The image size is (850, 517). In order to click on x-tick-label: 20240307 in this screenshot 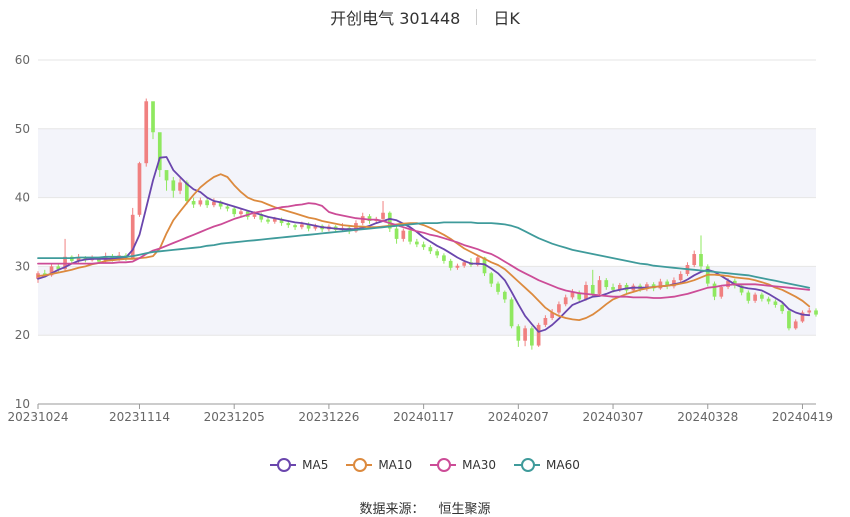, I will do `click(613, 417)`.